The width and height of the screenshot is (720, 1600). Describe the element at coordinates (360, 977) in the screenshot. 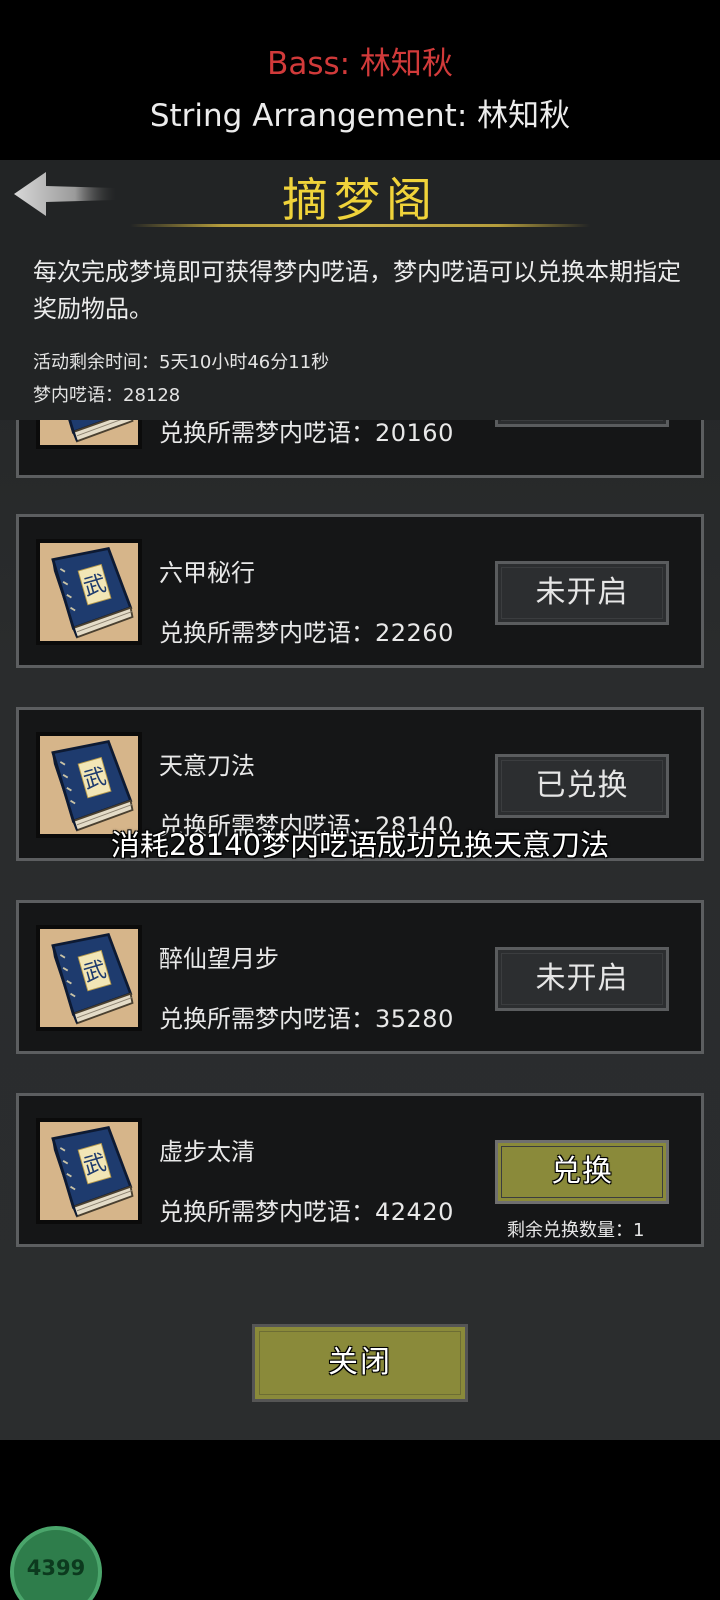

I see `item-card-3: 醉仙望月步 兑换所需梦内呓语：35280 未开启` at that location.